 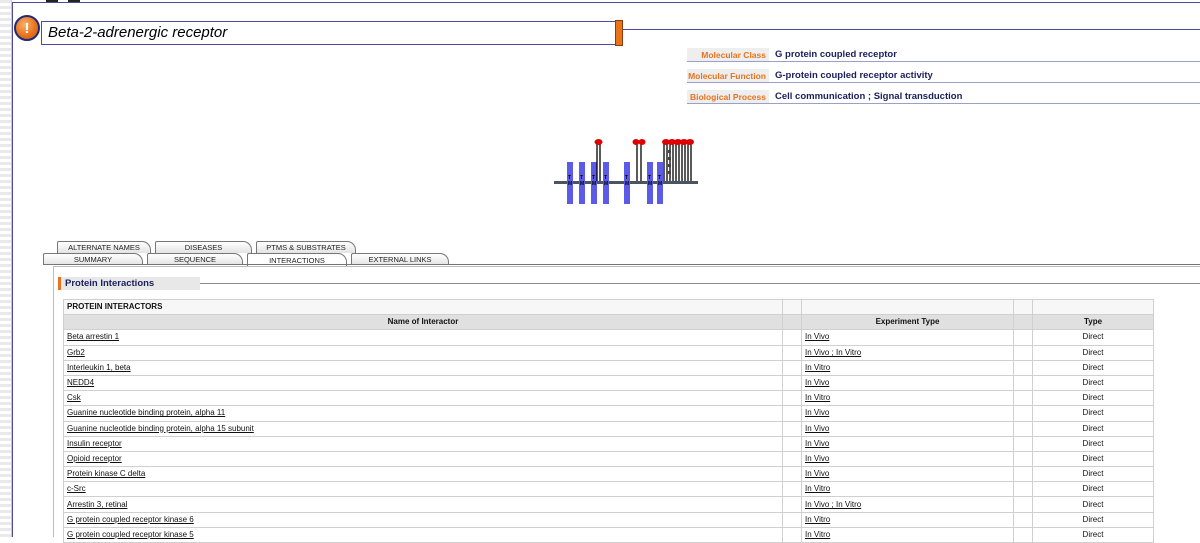 I want to click on frame-left-border, so click(x=12, y=269).